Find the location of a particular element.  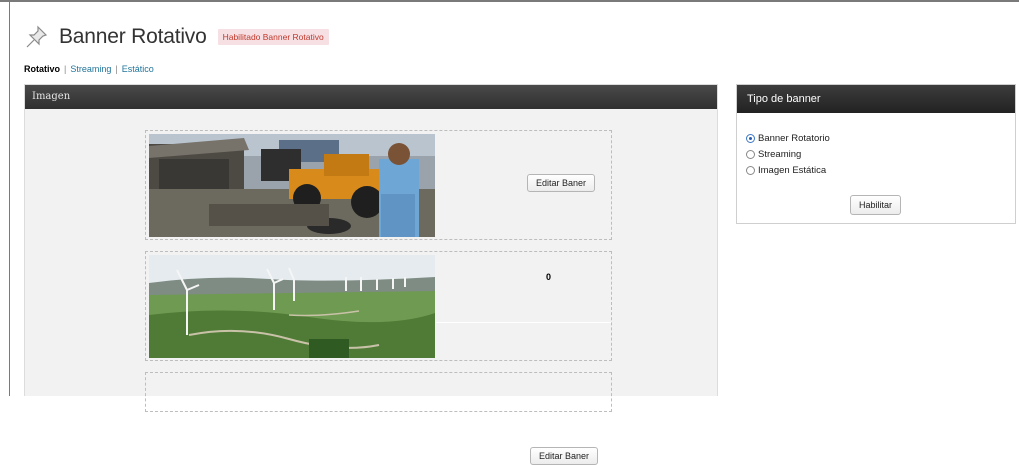

option-imagen-estatica: Imagen Estática is located at coordinates (788, 170).